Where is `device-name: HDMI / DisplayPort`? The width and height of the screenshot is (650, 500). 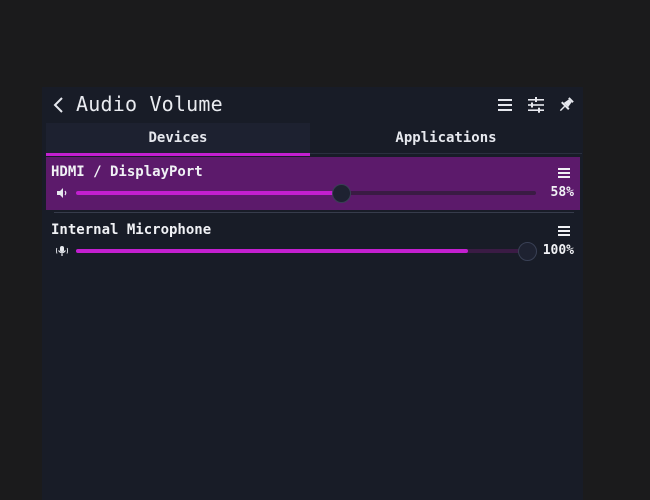 device-name: HDMI / DisplayPort is located at coordinates (127, 172).